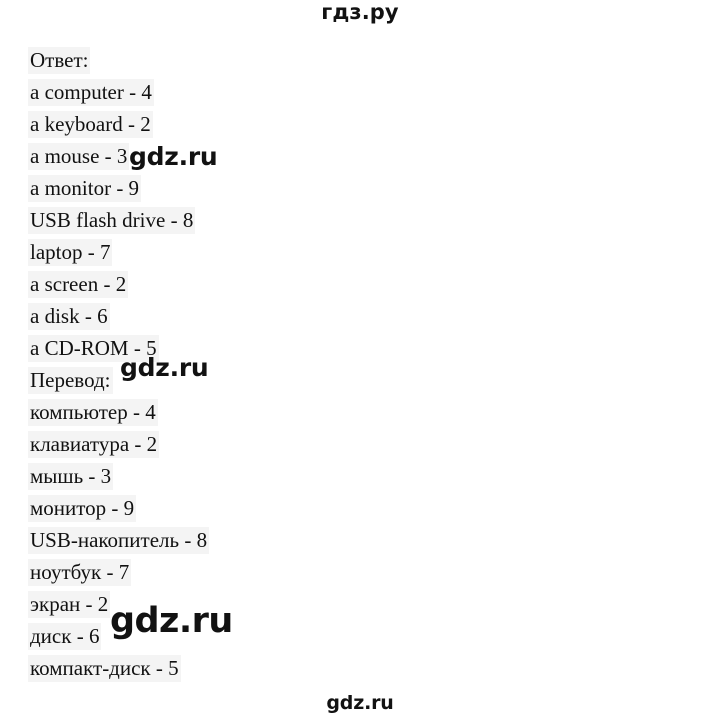  I want to click on answer-line-text: a computer - 4, so click(91, 92).